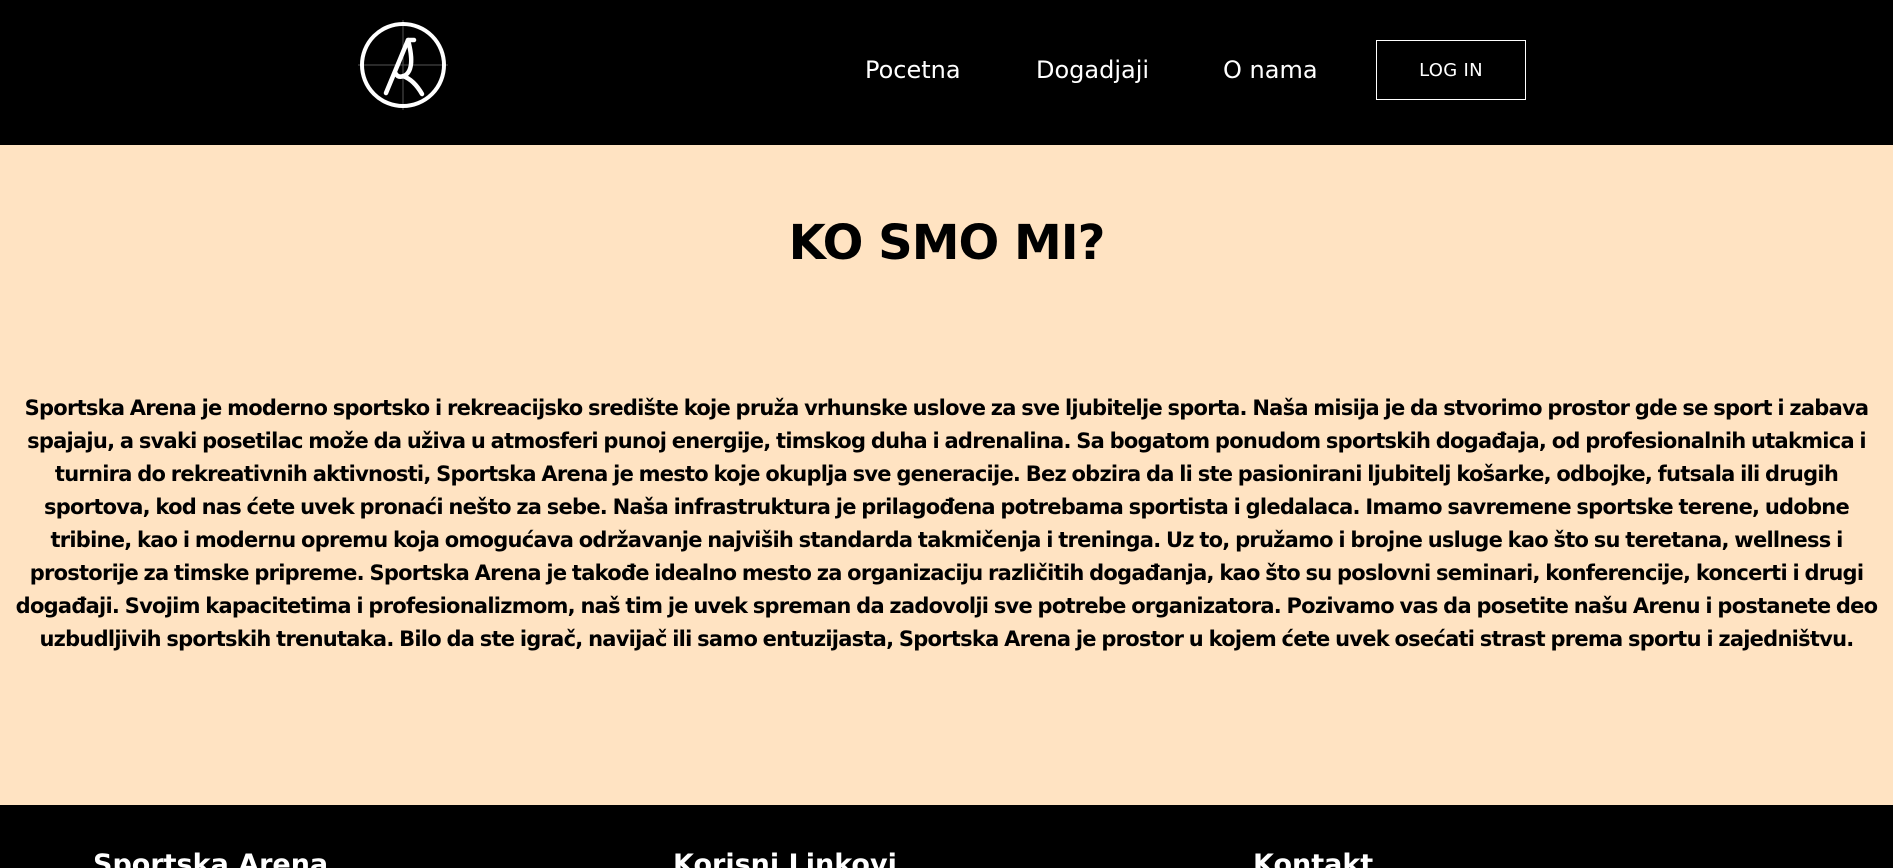  I want to click on arena-logo-icon, so click(403, 65).